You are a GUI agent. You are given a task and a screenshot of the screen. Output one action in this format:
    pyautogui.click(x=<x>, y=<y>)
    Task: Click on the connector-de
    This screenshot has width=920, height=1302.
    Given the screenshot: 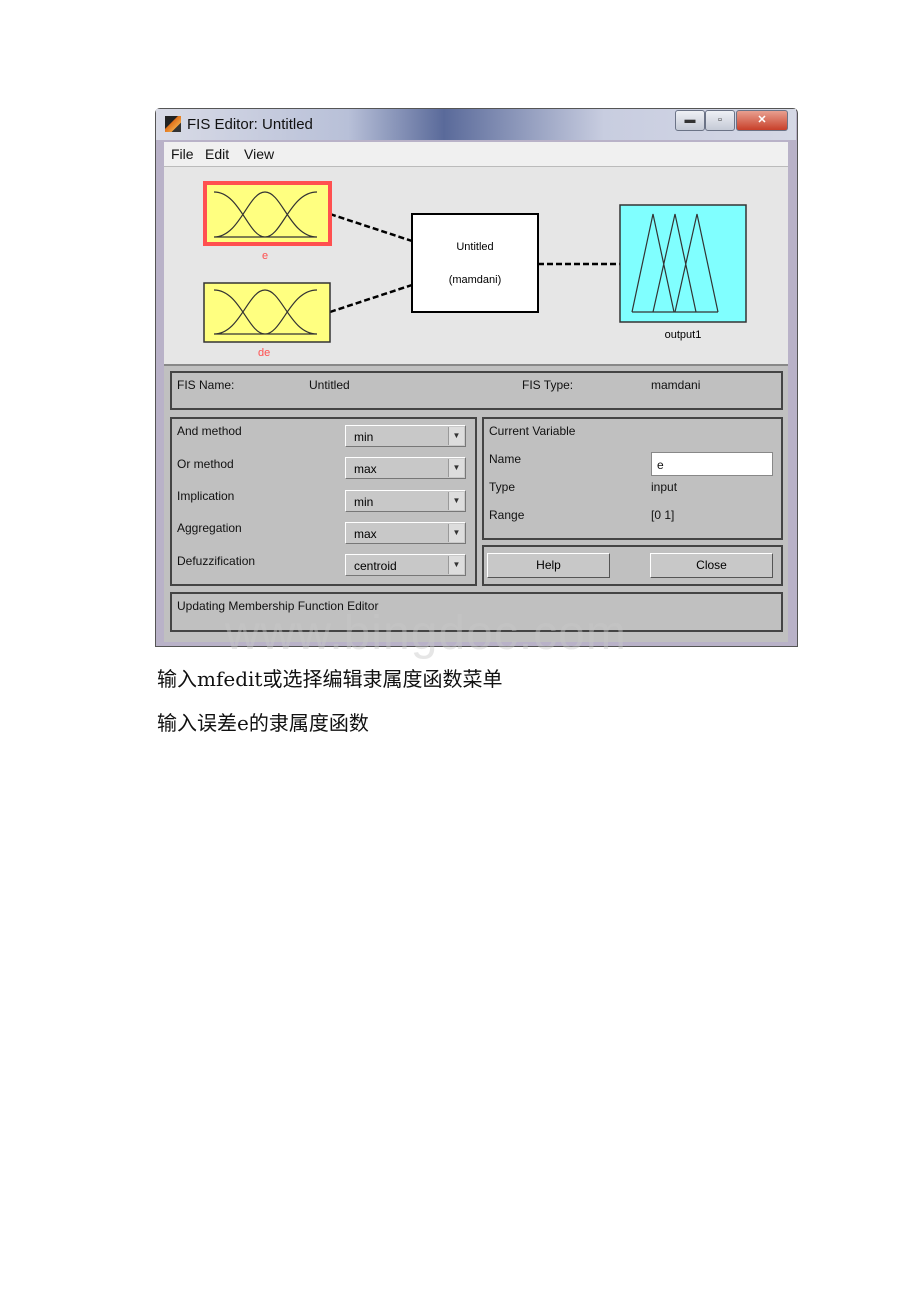 What is the action you would take?
    pyautogui.click(x=371, y=298)
    